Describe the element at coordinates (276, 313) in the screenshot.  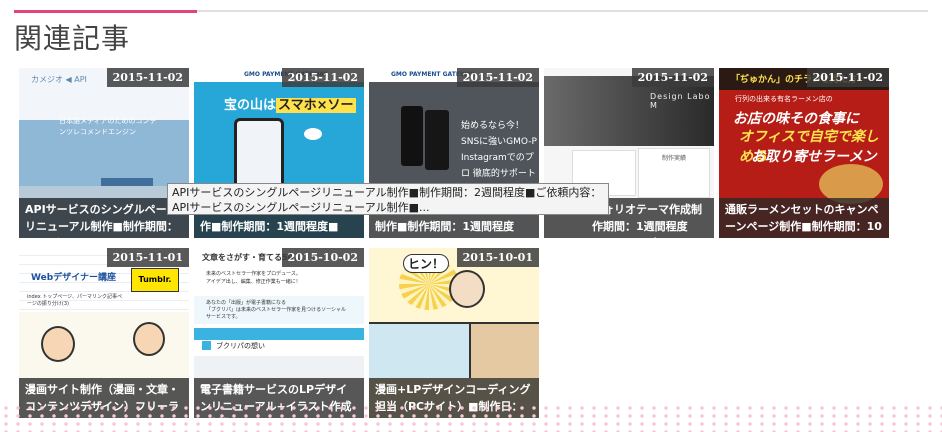
I see `thumb-info-line: 「ブクリパ」は未来のベストセラー作家を見つけるソーシャルサービスです。` at that location.